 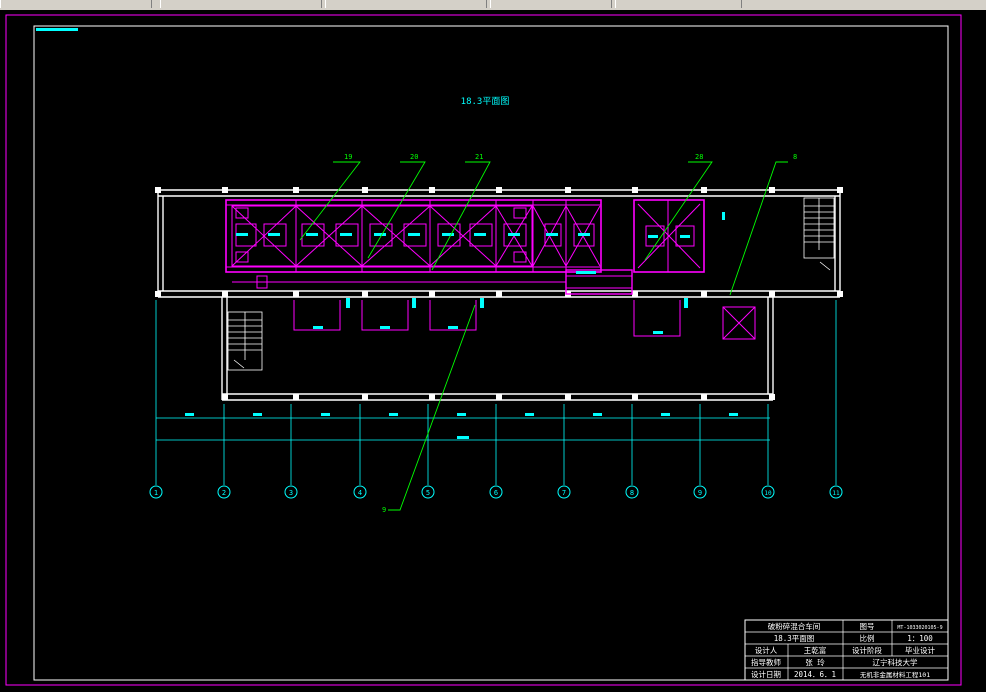 I want to click on axis-bubble-11: 11, so click(x=836, y=492).